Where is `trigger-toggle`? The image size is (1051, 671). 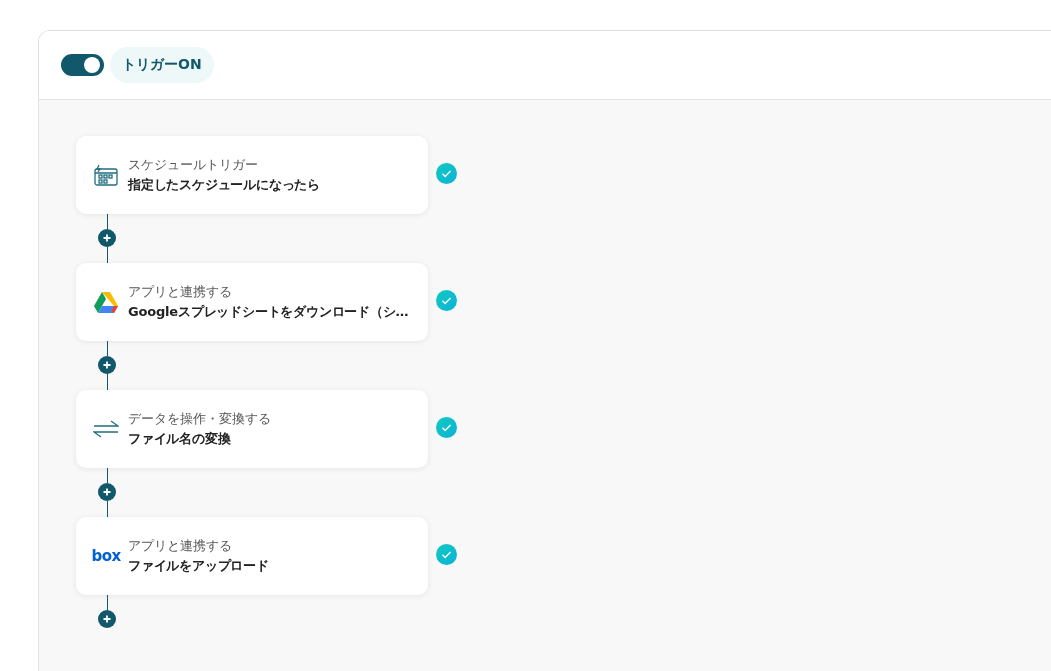 trigger-toggle is located at coordinates (82, 65).